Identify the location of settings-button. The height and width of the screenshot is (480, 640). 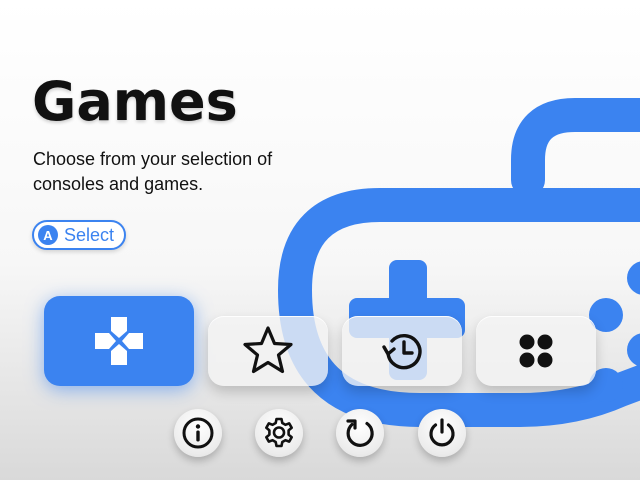
(279, 433).